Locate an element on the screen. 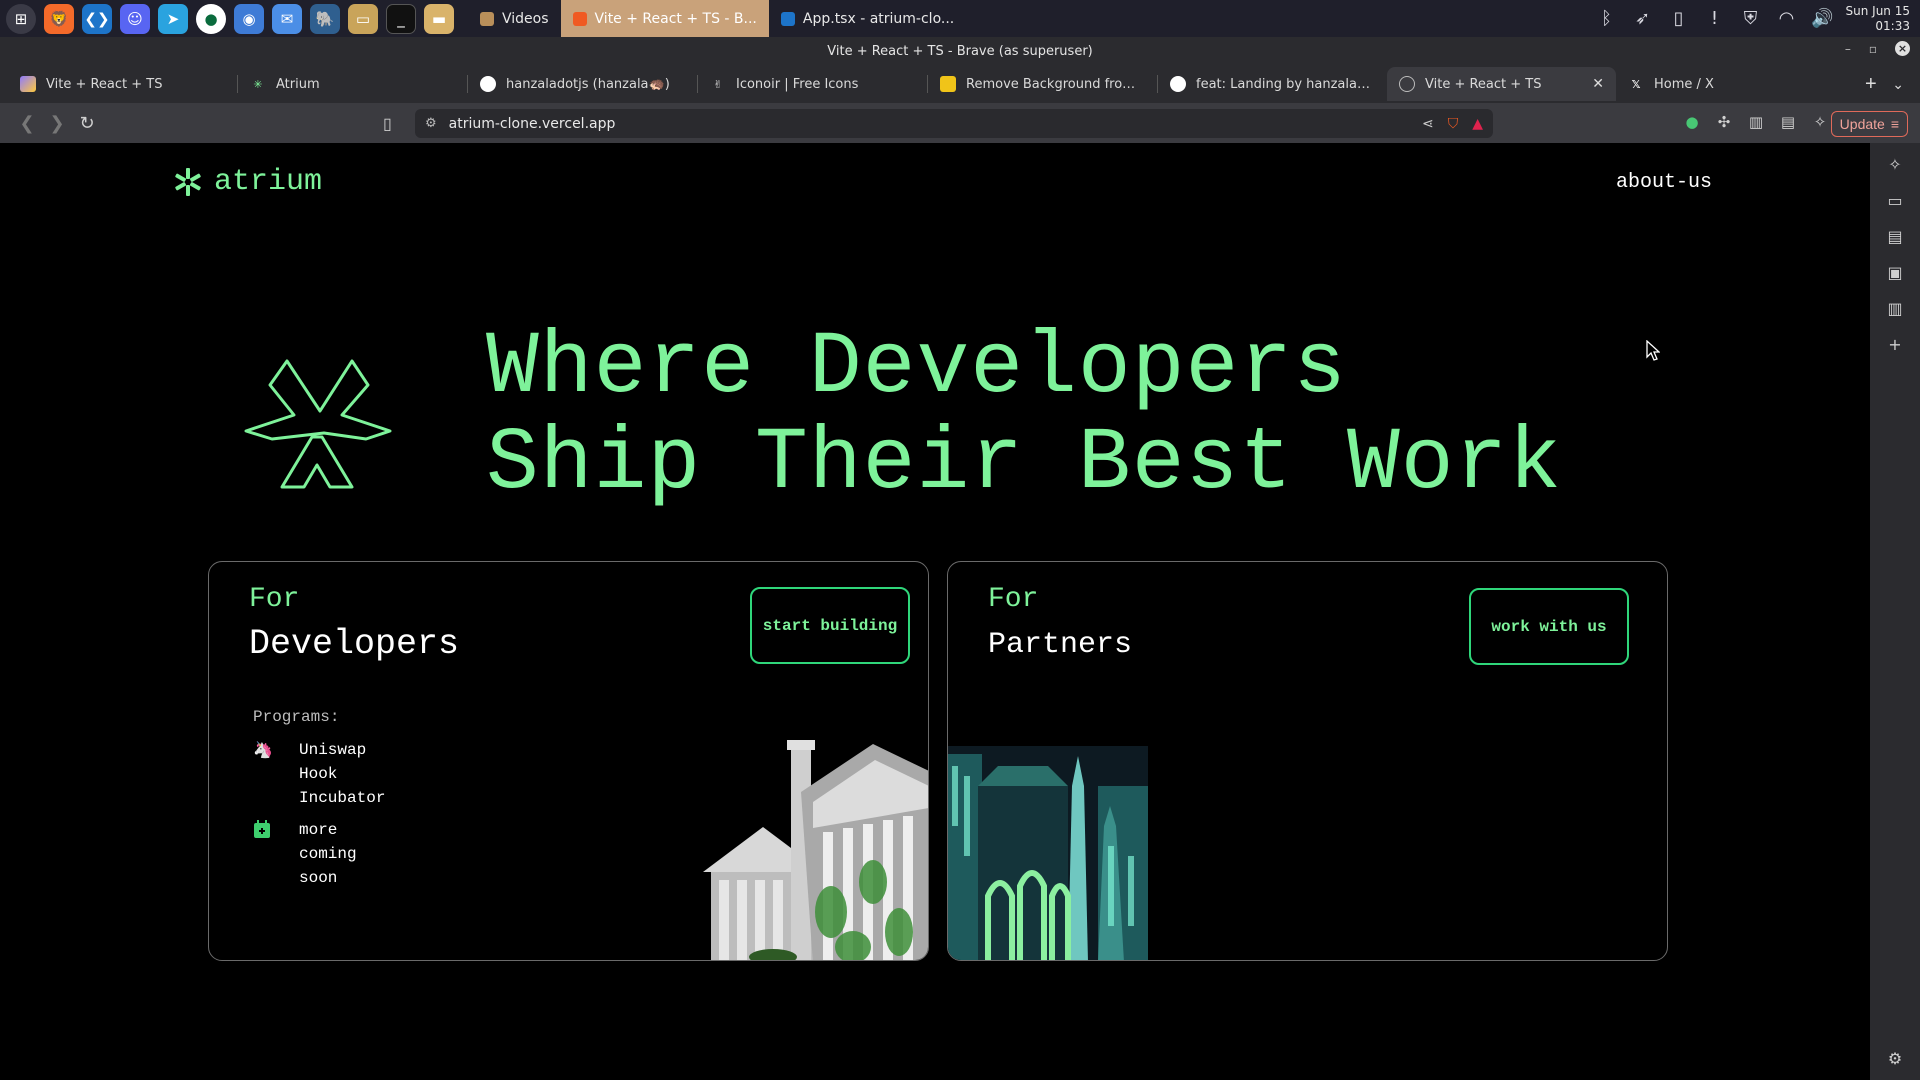 The height and width of the screenshot is (1080, 1920). bluetooth-icon: ᛒ is located at coordinates (1607, 19).